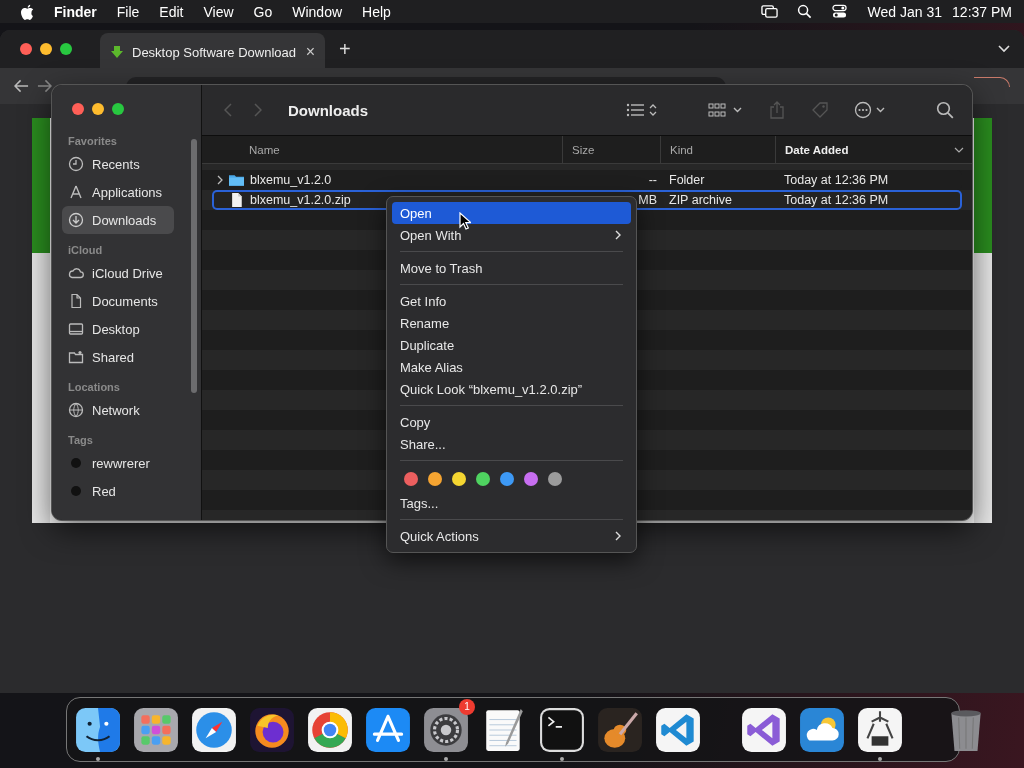 This screenshot has height=768, width=1024. I want to click on sidebar-item: Desktop, so click(118, 329).